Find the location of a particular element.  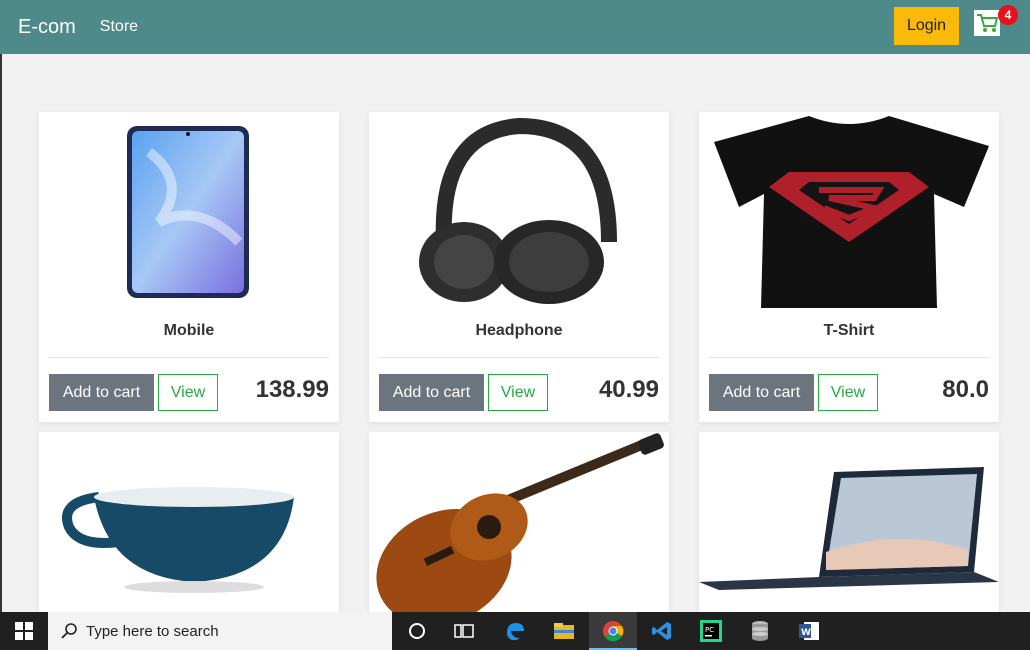

cup-image is located at coordinates (189, 522).